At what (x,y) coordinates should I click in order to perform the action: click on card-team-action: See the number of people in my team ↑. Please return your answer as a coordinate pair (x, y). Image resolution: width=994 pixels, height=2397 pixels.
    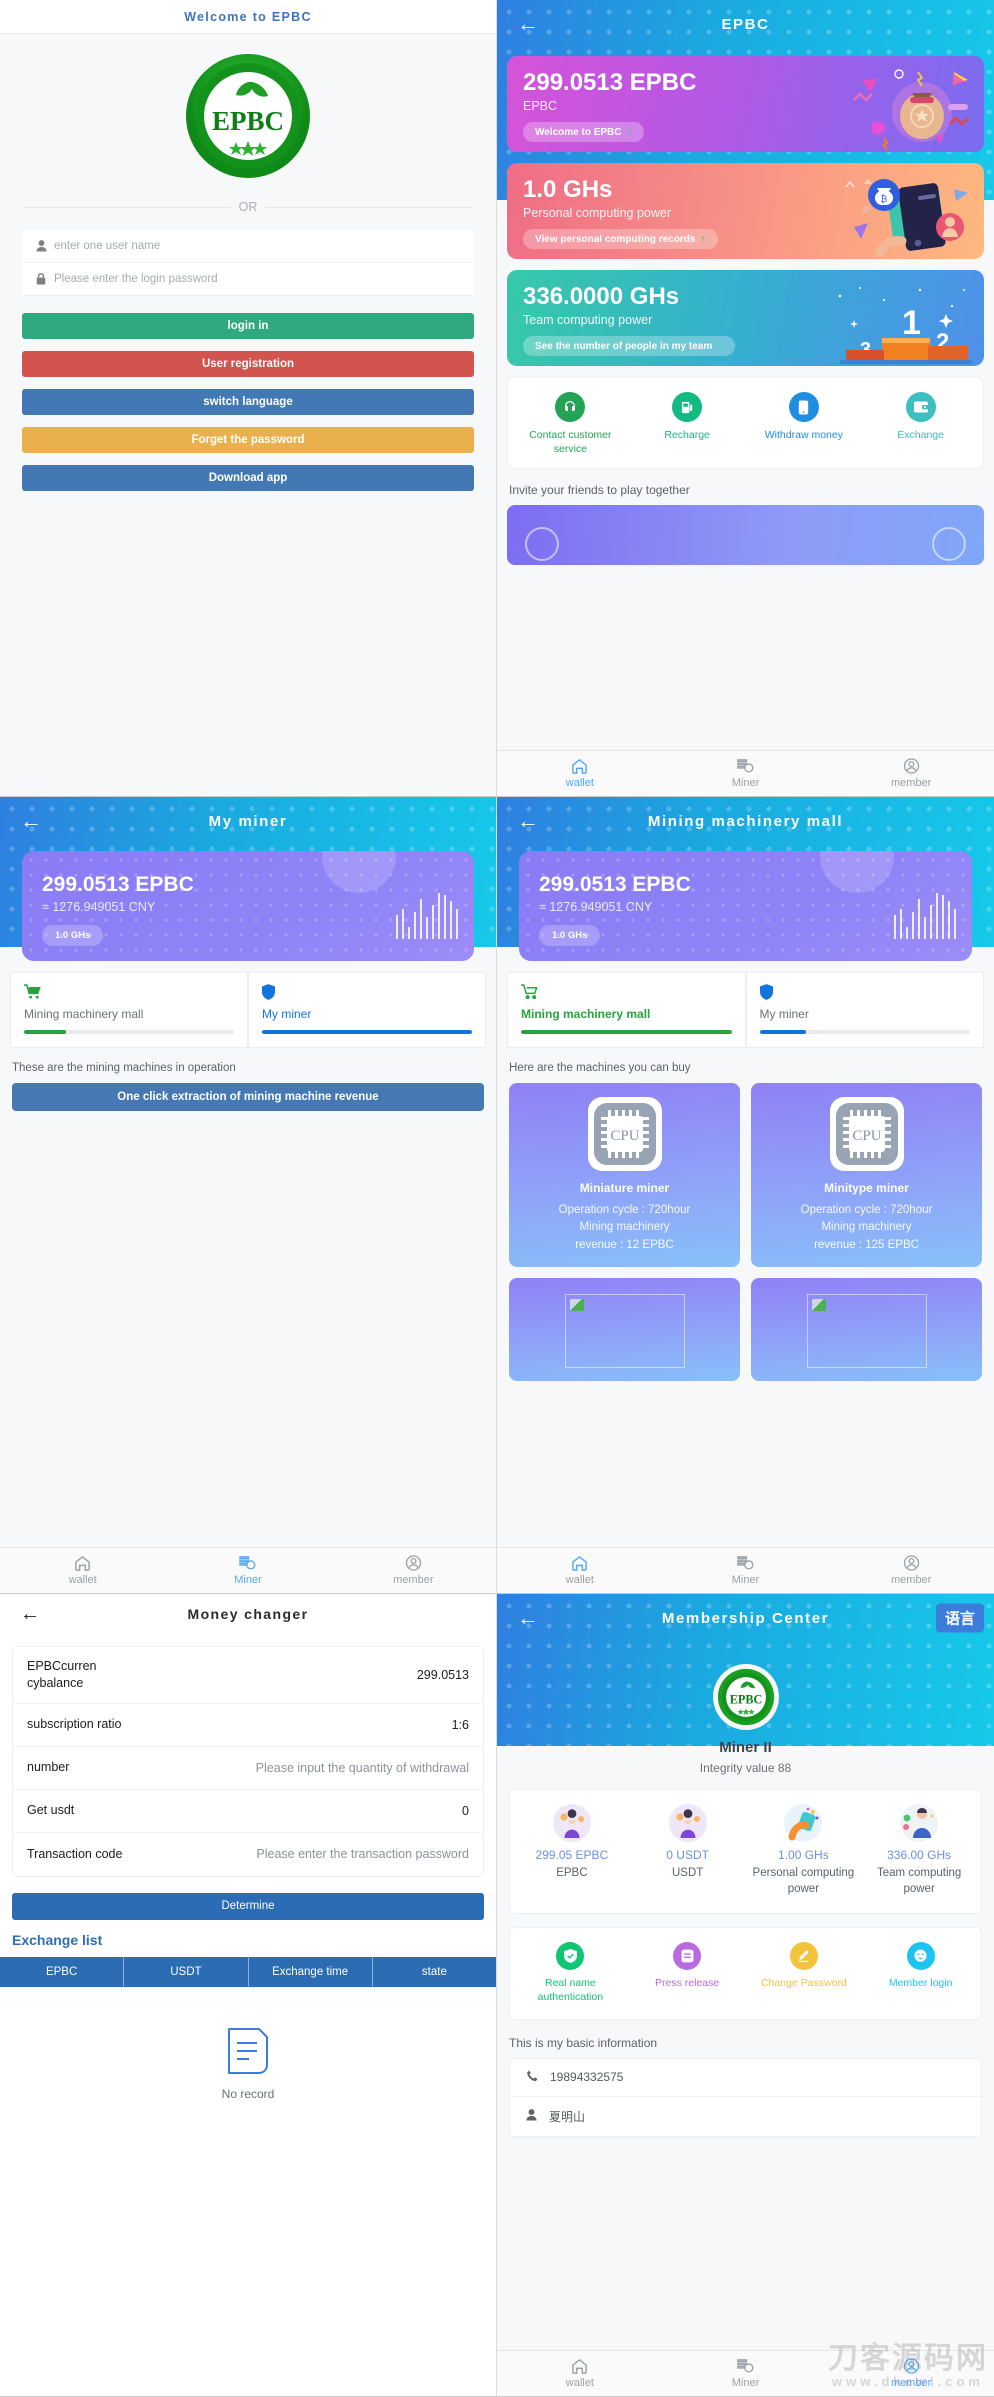
    Looking at the image, I should click on (629, 346).